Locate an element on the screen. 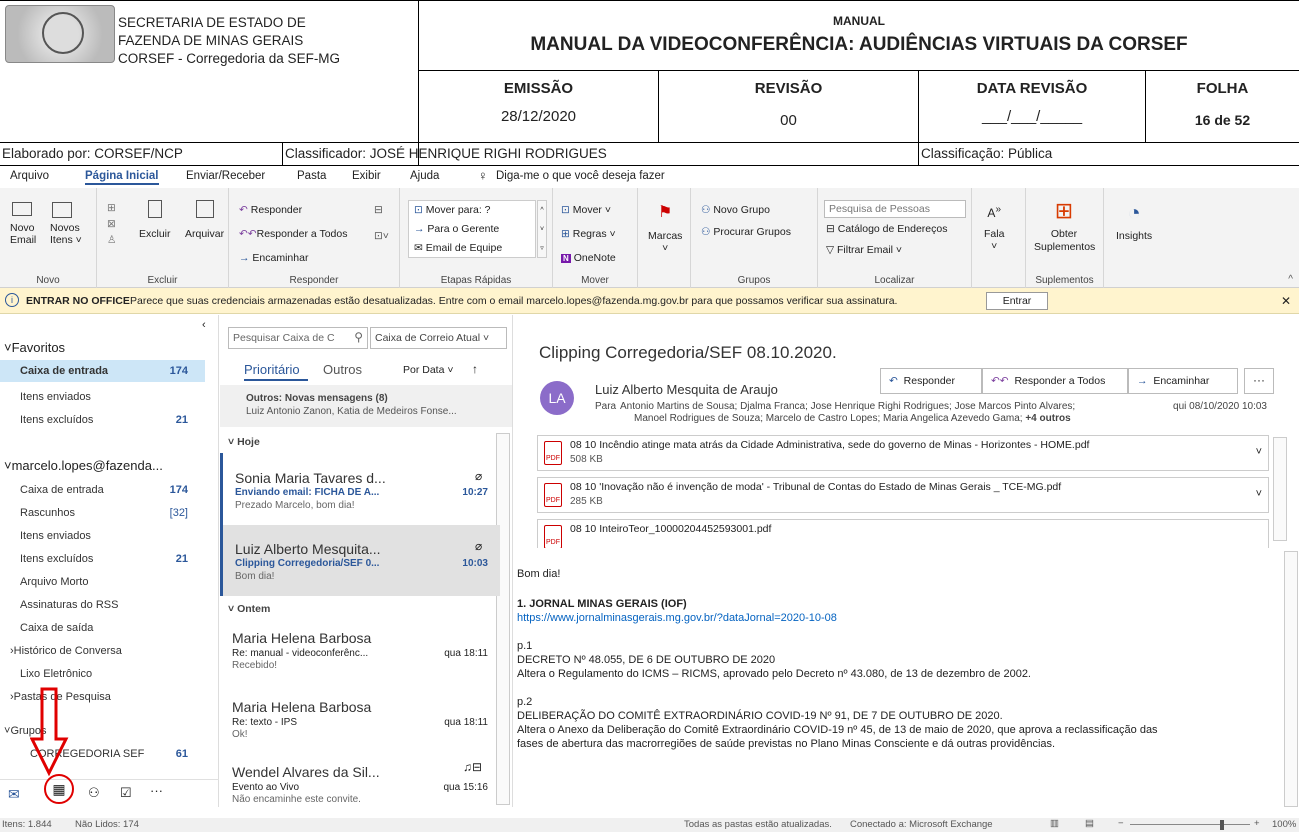 The width and height of the screenshot is (1299, 832). email-subject: Clipping Corregedoria/SEF 08.10.2020. is located at coordinates (688, 352).